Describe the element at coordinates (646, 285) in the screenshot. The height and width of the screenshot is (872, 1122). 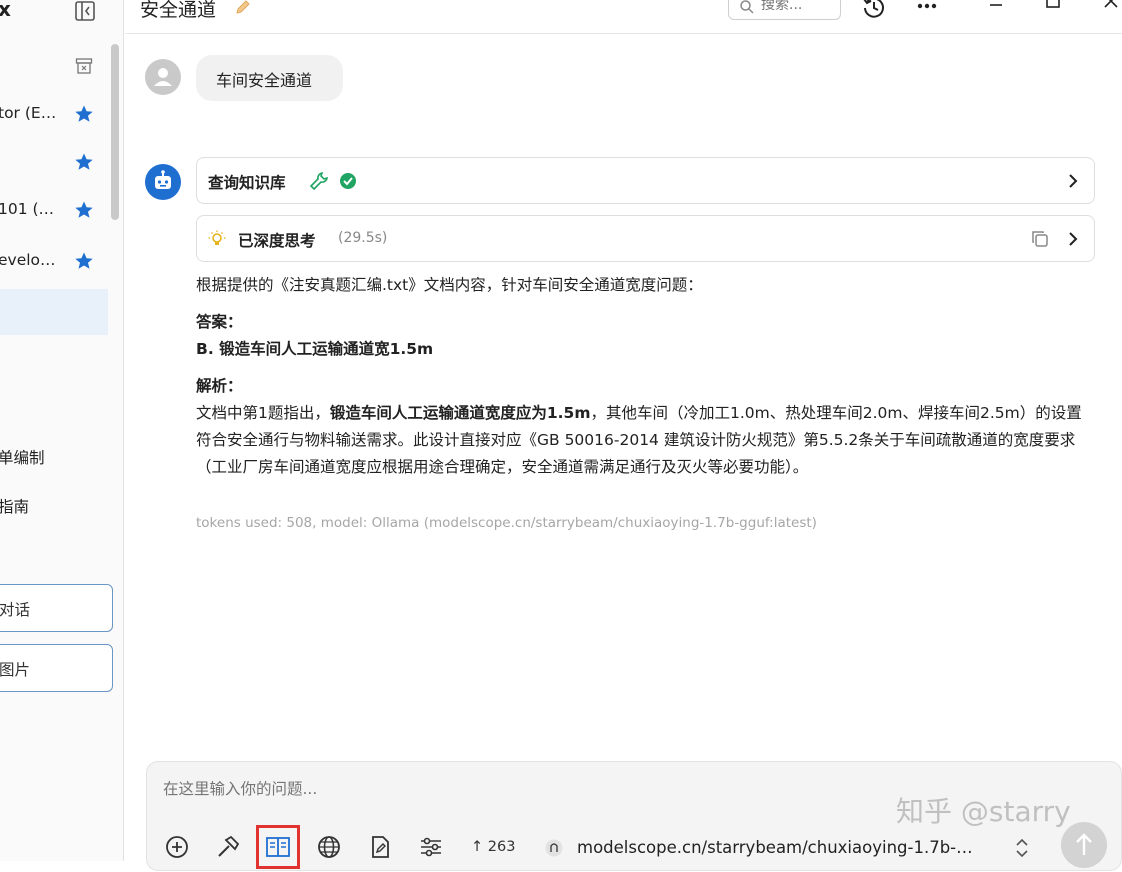
I see `answer-intro: 根据提供的《注安真题汇编.txt》文档内容，针对车间安全通道宽度问题：` at that location.